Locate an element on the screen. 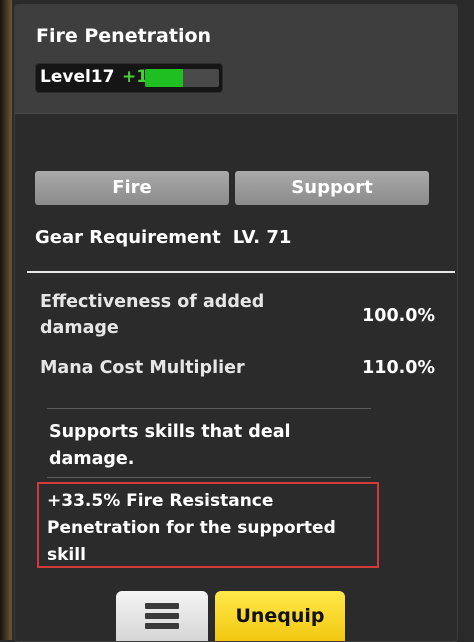 This screenshot has width=474, height=642. gear-requirement: Gear Requirement LV. 71 is located at coordinates (163, 237).